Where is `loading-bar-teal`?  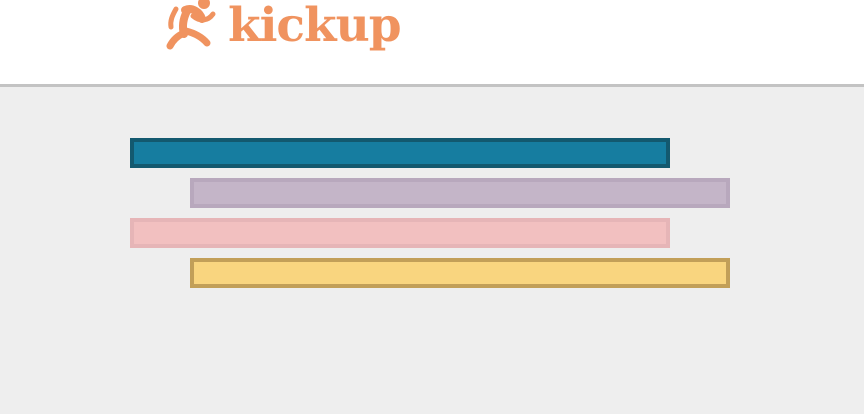
loading-bar-teal is located at coordinates (400, 153).